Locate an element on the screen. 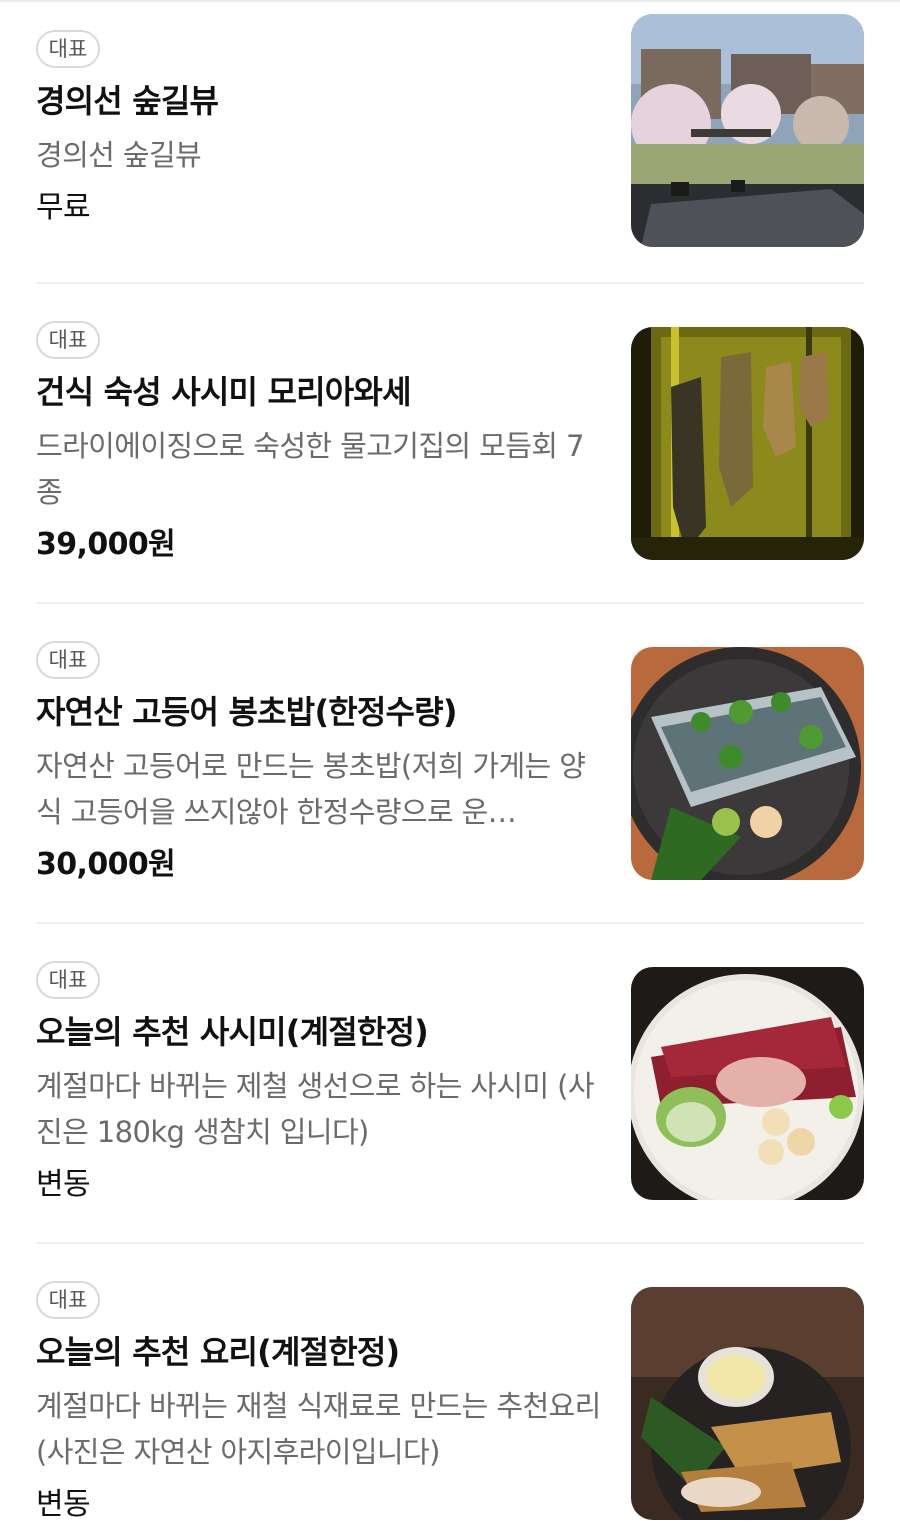 This screenshot has height=1534, width=900. aji-fry-photo-icon is located at coordinates (747, 1403).